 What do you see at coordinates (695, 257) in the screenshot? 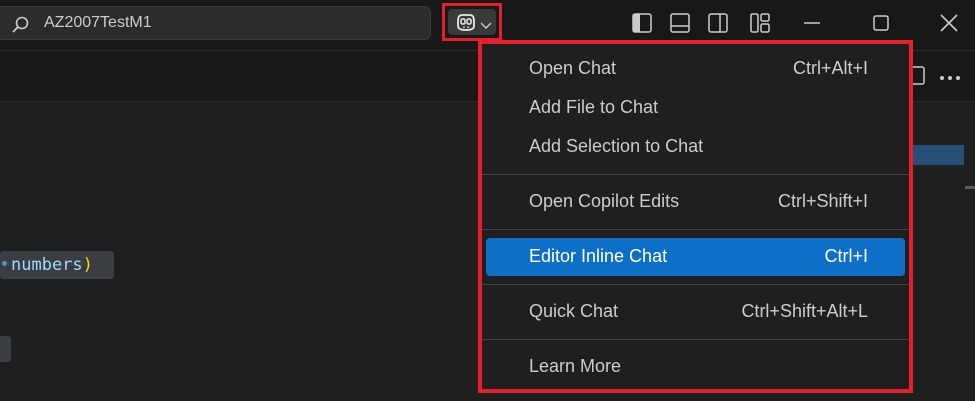
I see `menu-item-editor-inline-chat: Editor Inline Chat Ctrl+I` at bounding box center [695, 257].